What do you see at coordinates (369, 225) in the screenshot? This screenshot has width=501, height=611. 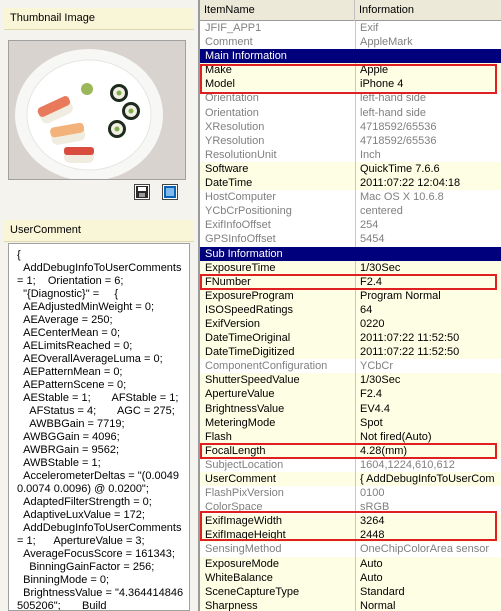 I see `cell-information: 254` at bounding box center [369, 225].